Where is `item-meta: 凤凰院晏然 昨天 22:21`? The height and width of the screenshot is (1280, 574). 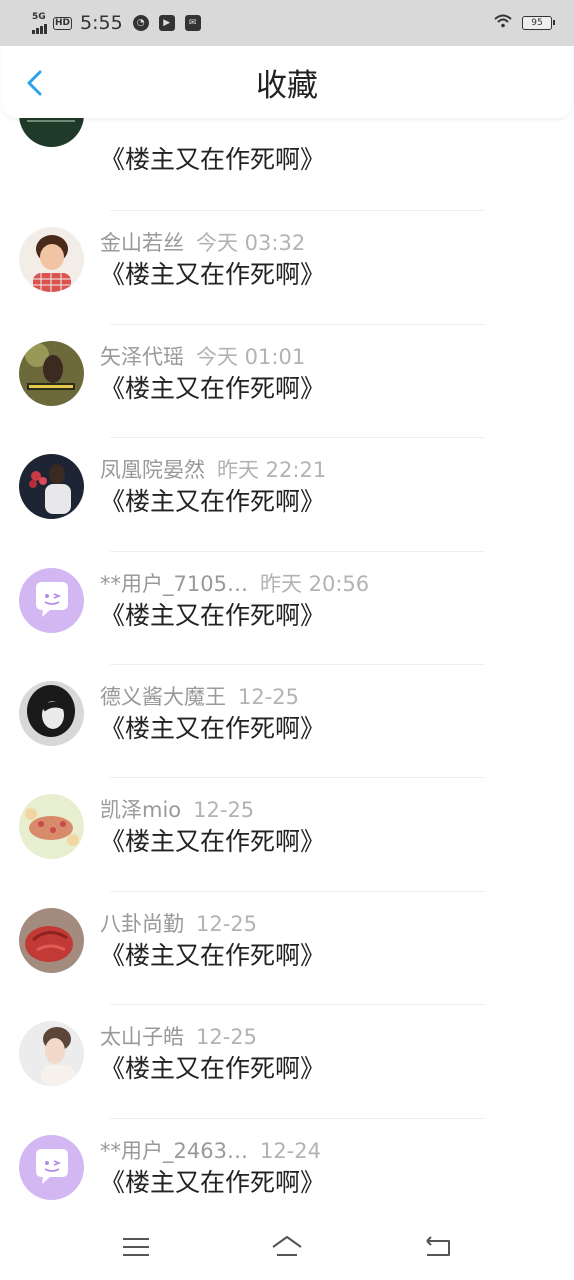
item-meta: 凤凰院晏然 昨天 22:21 is located at coordinates (213, 469).